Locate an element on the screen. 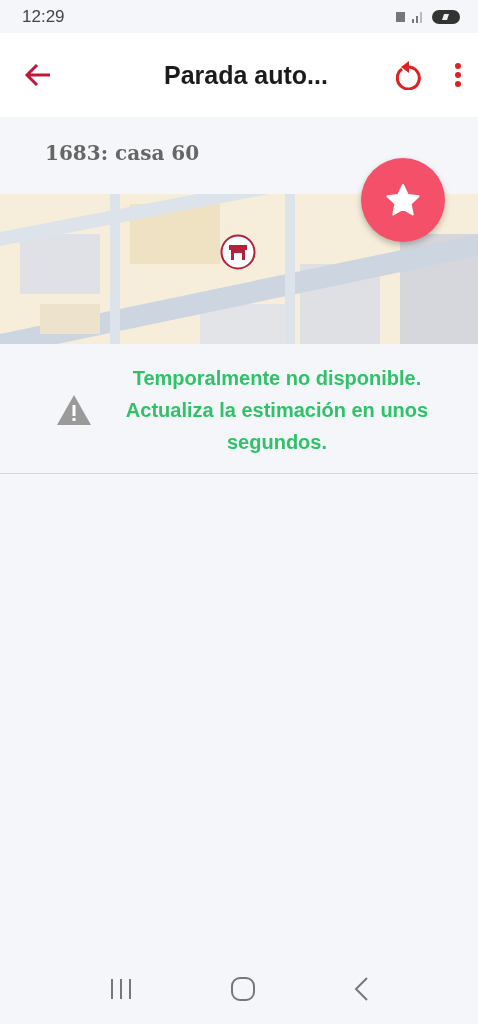 The width and height of the screenshot is (478, 1024). recent-apps-icon is located at coordinates (120, 989).